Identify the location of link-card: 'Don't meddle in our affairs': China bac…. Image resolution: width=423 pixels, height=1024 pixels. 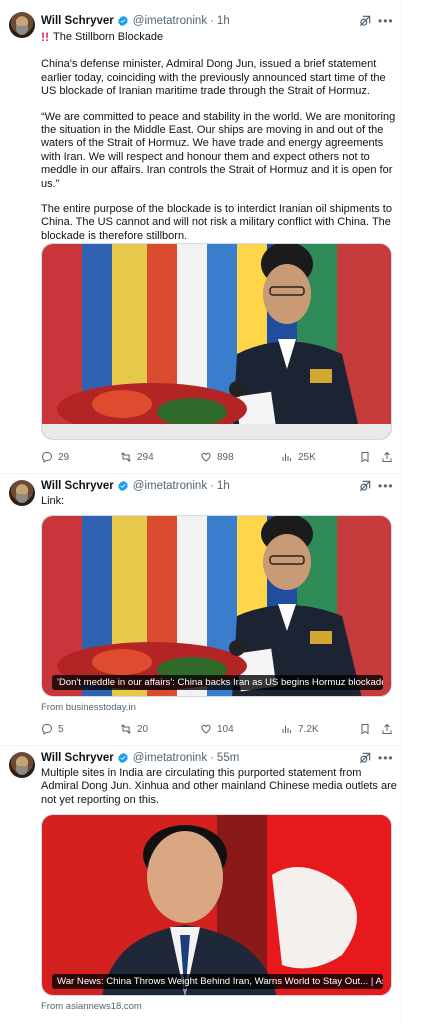
(216, 606).